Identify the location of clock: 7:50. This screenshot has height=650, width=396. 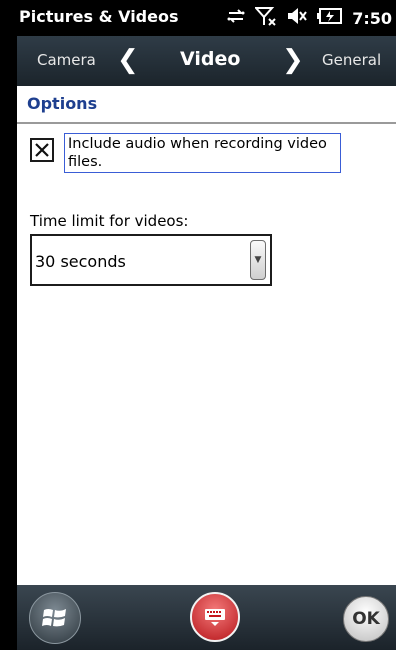
(372, 18).